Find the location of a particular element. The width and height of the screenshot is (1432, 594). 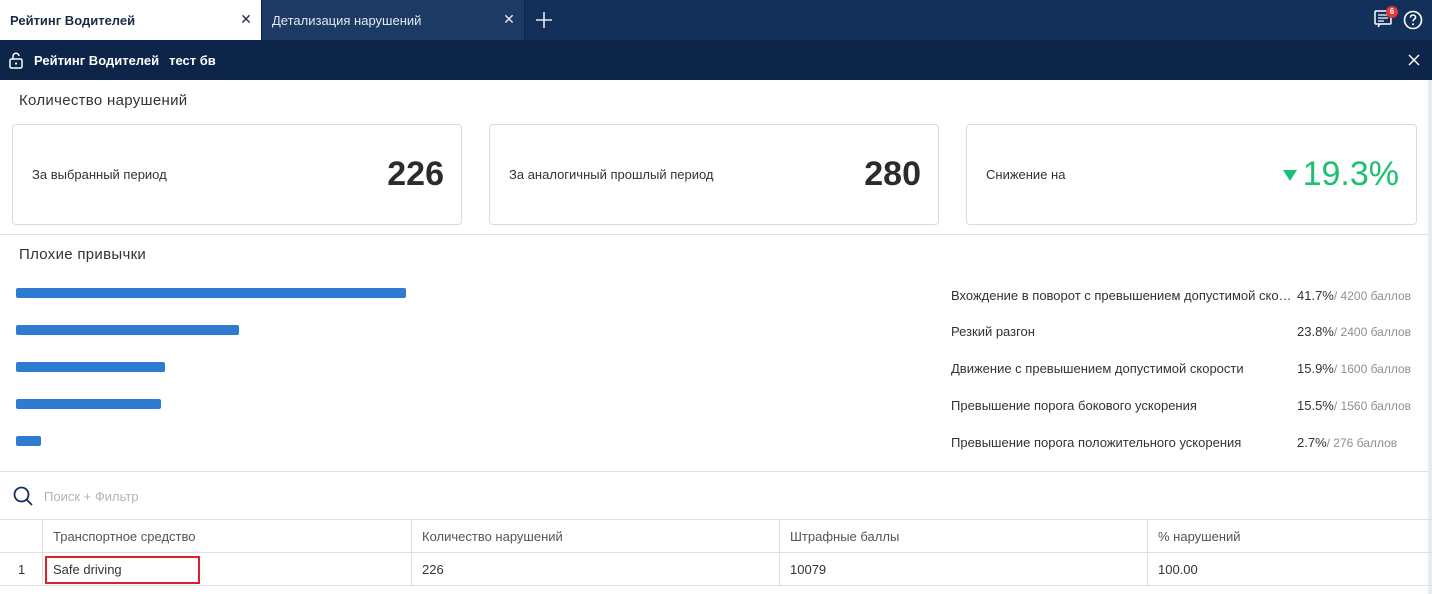

column-header-penalty: Штрафные баллы is located at coordinates (964, 536).